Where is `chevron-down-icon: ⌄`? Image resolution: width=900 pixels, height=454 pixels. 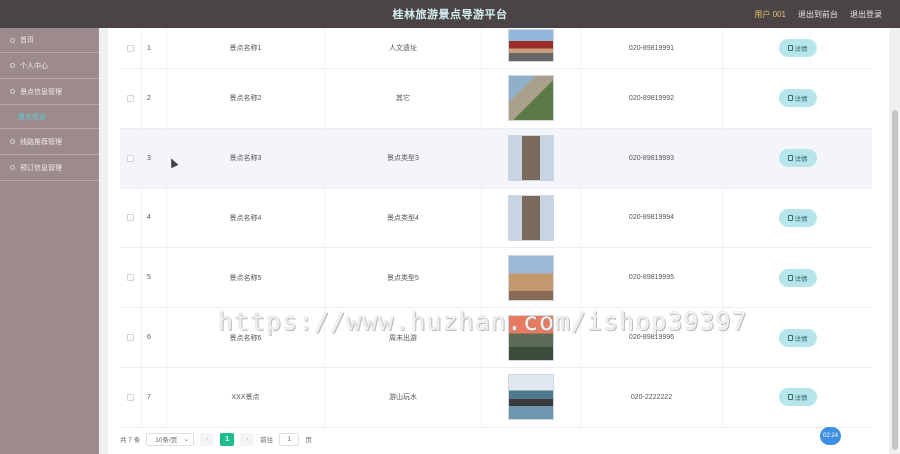
chevron-down-icon: ⌄ is located at coordinates (186, 439).